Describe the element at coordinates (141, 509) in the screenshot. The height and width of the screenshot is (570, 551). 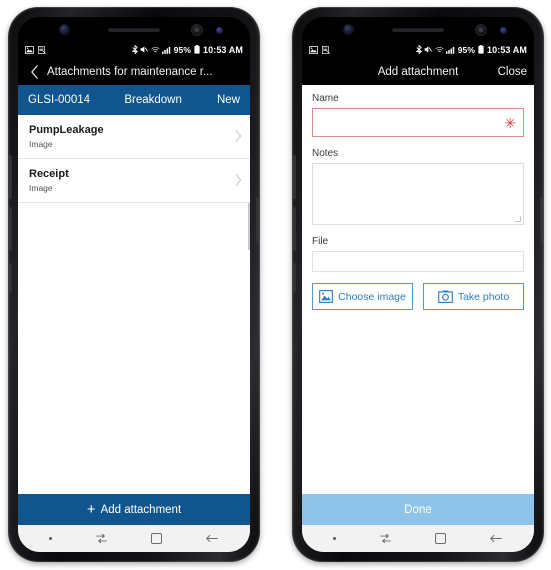
I see `add-attachment-label: Add attachment` at that location.